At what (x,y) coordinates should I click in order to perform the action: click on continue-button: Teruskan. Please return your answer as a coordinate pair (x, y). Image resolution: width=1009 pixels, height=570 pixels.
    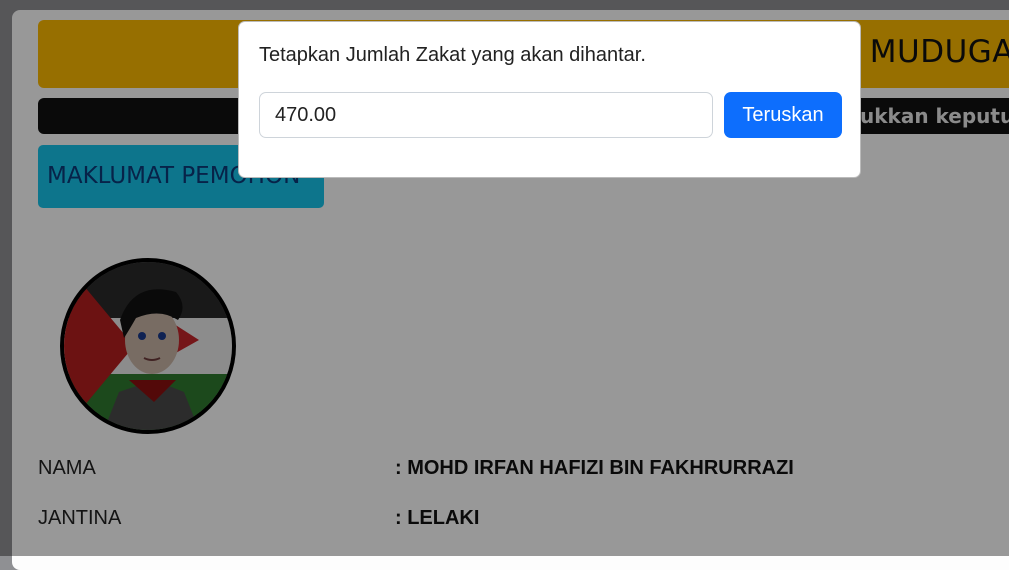
    Looking at the image, I should click on (783, 115).